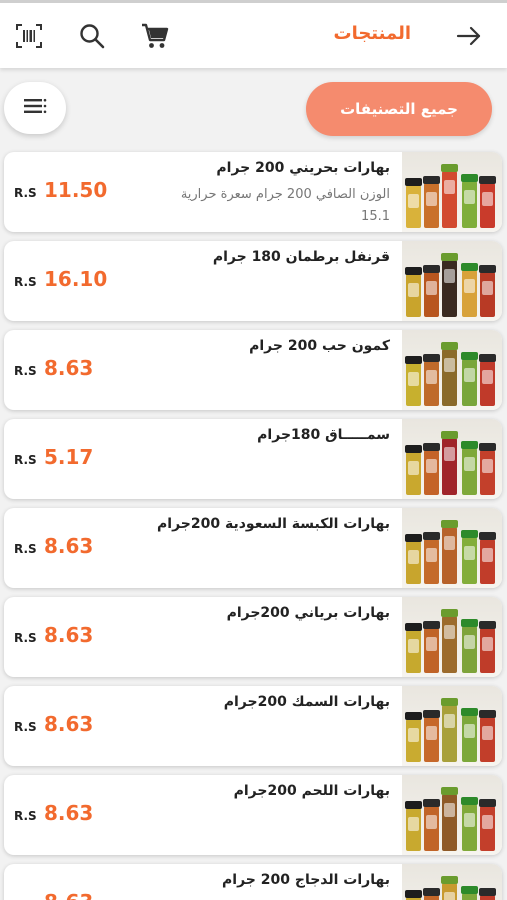  Describe the element at coordinates (303, 168) in the screenshot. I see `product-name: بهارات بحريني 200 جرام` at that location.